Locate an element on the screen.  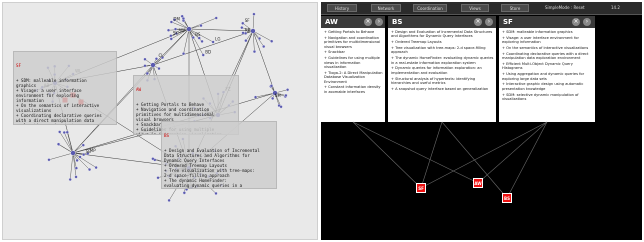
connection-lines is located at coordinates (450, 160).